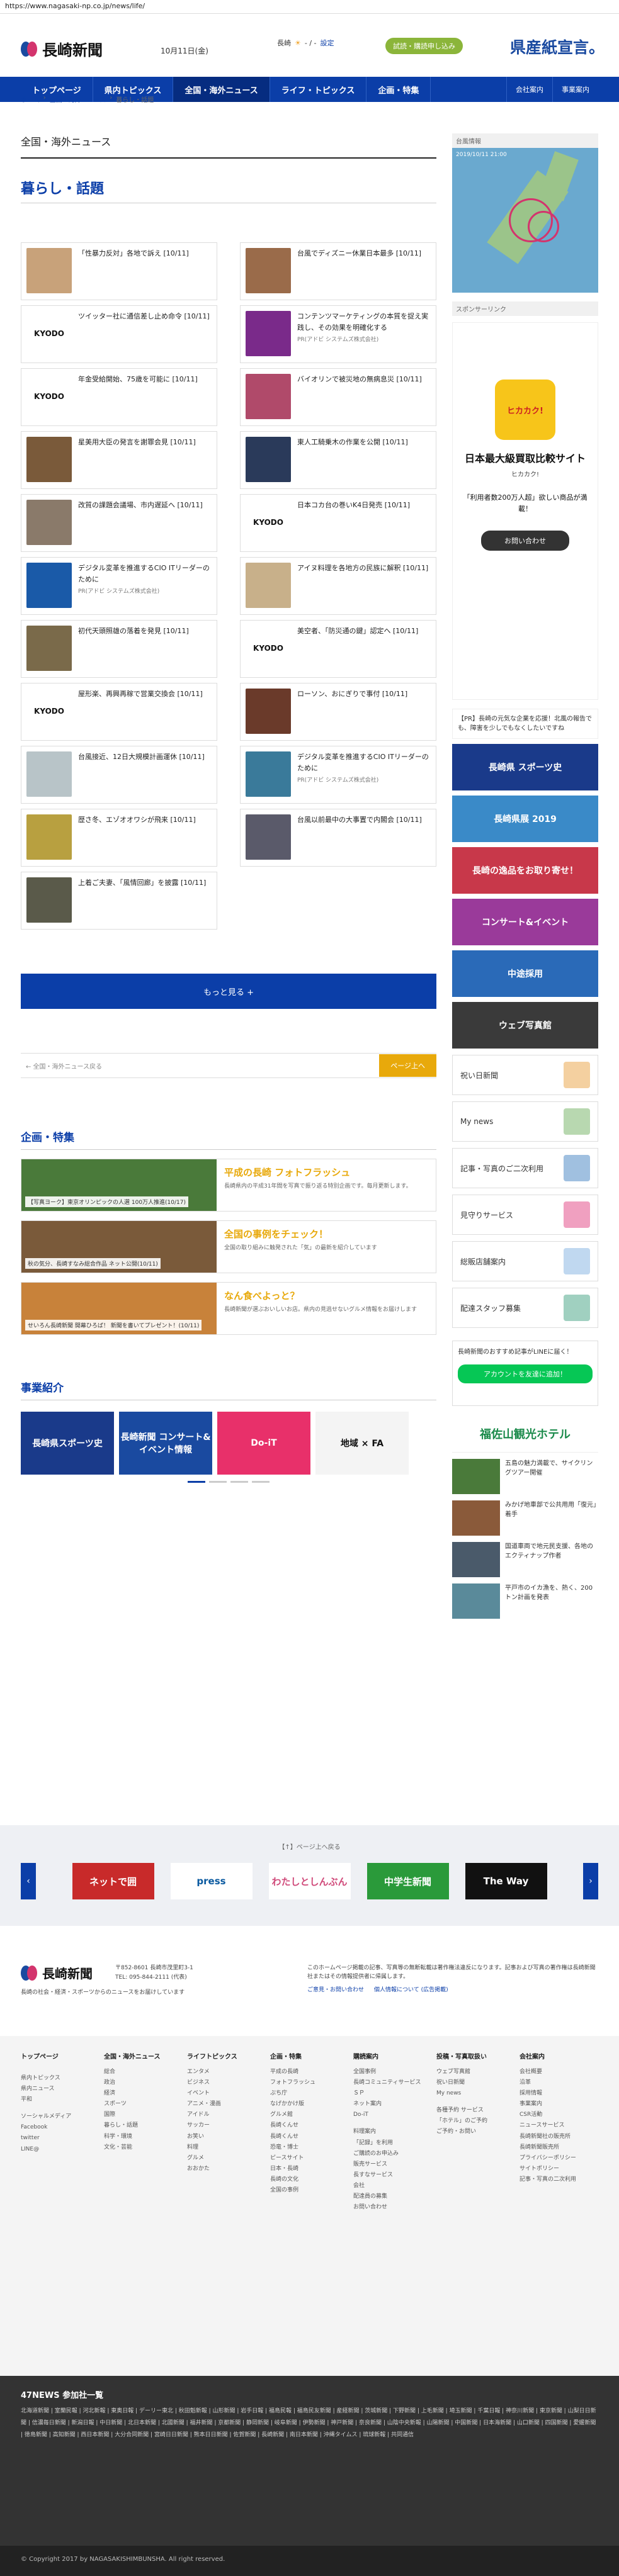 This screenshot has width=619, height=2576. Describe the element at coordinates (119, 775) in the screenshot. I see `article-card: 台風接近、12日大規模計画運休 [10/11]` at that location.